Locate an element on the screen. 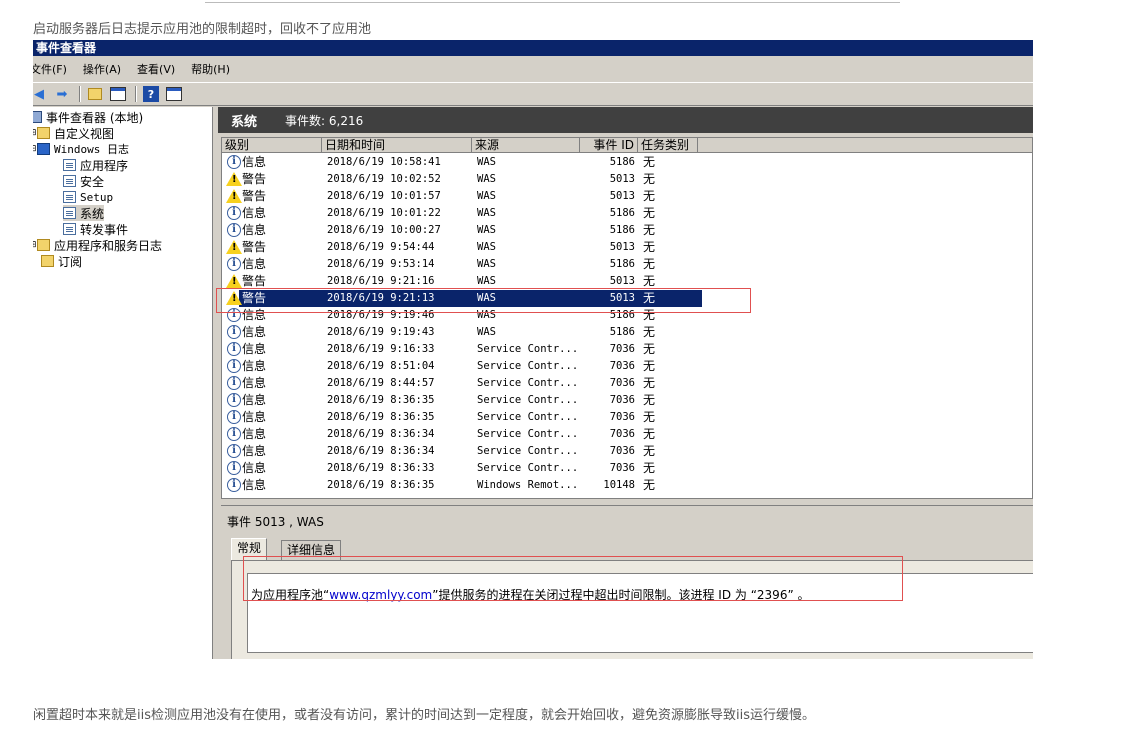 Image resolution: width=1133 pixels, height=734 pixels. list-header: 级别 日期和时间 来源 事件 ID 任务类别 is located at coordinates (627, 145).